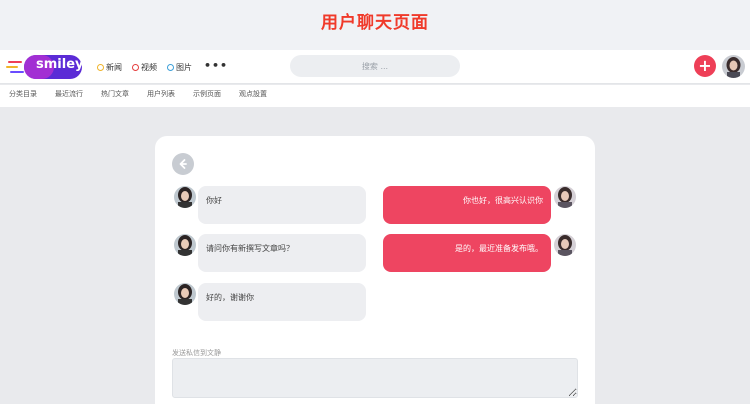 Image resolution: width=750 pixels, height=404 pixels. What do you see at coordinates (207, 94) in the screenshot?
I see `subnav-item-sample: 示例页面` at bounding box center [207, 94].